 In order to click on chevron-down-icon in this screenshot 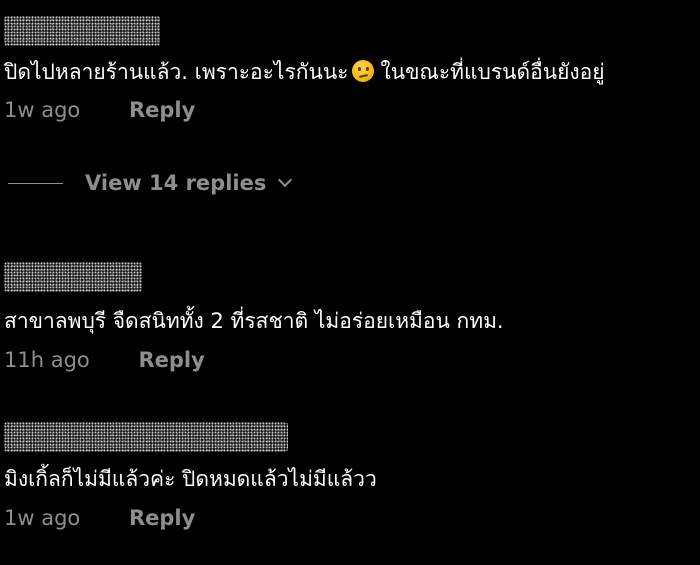, I will do `click(285, 180)`.